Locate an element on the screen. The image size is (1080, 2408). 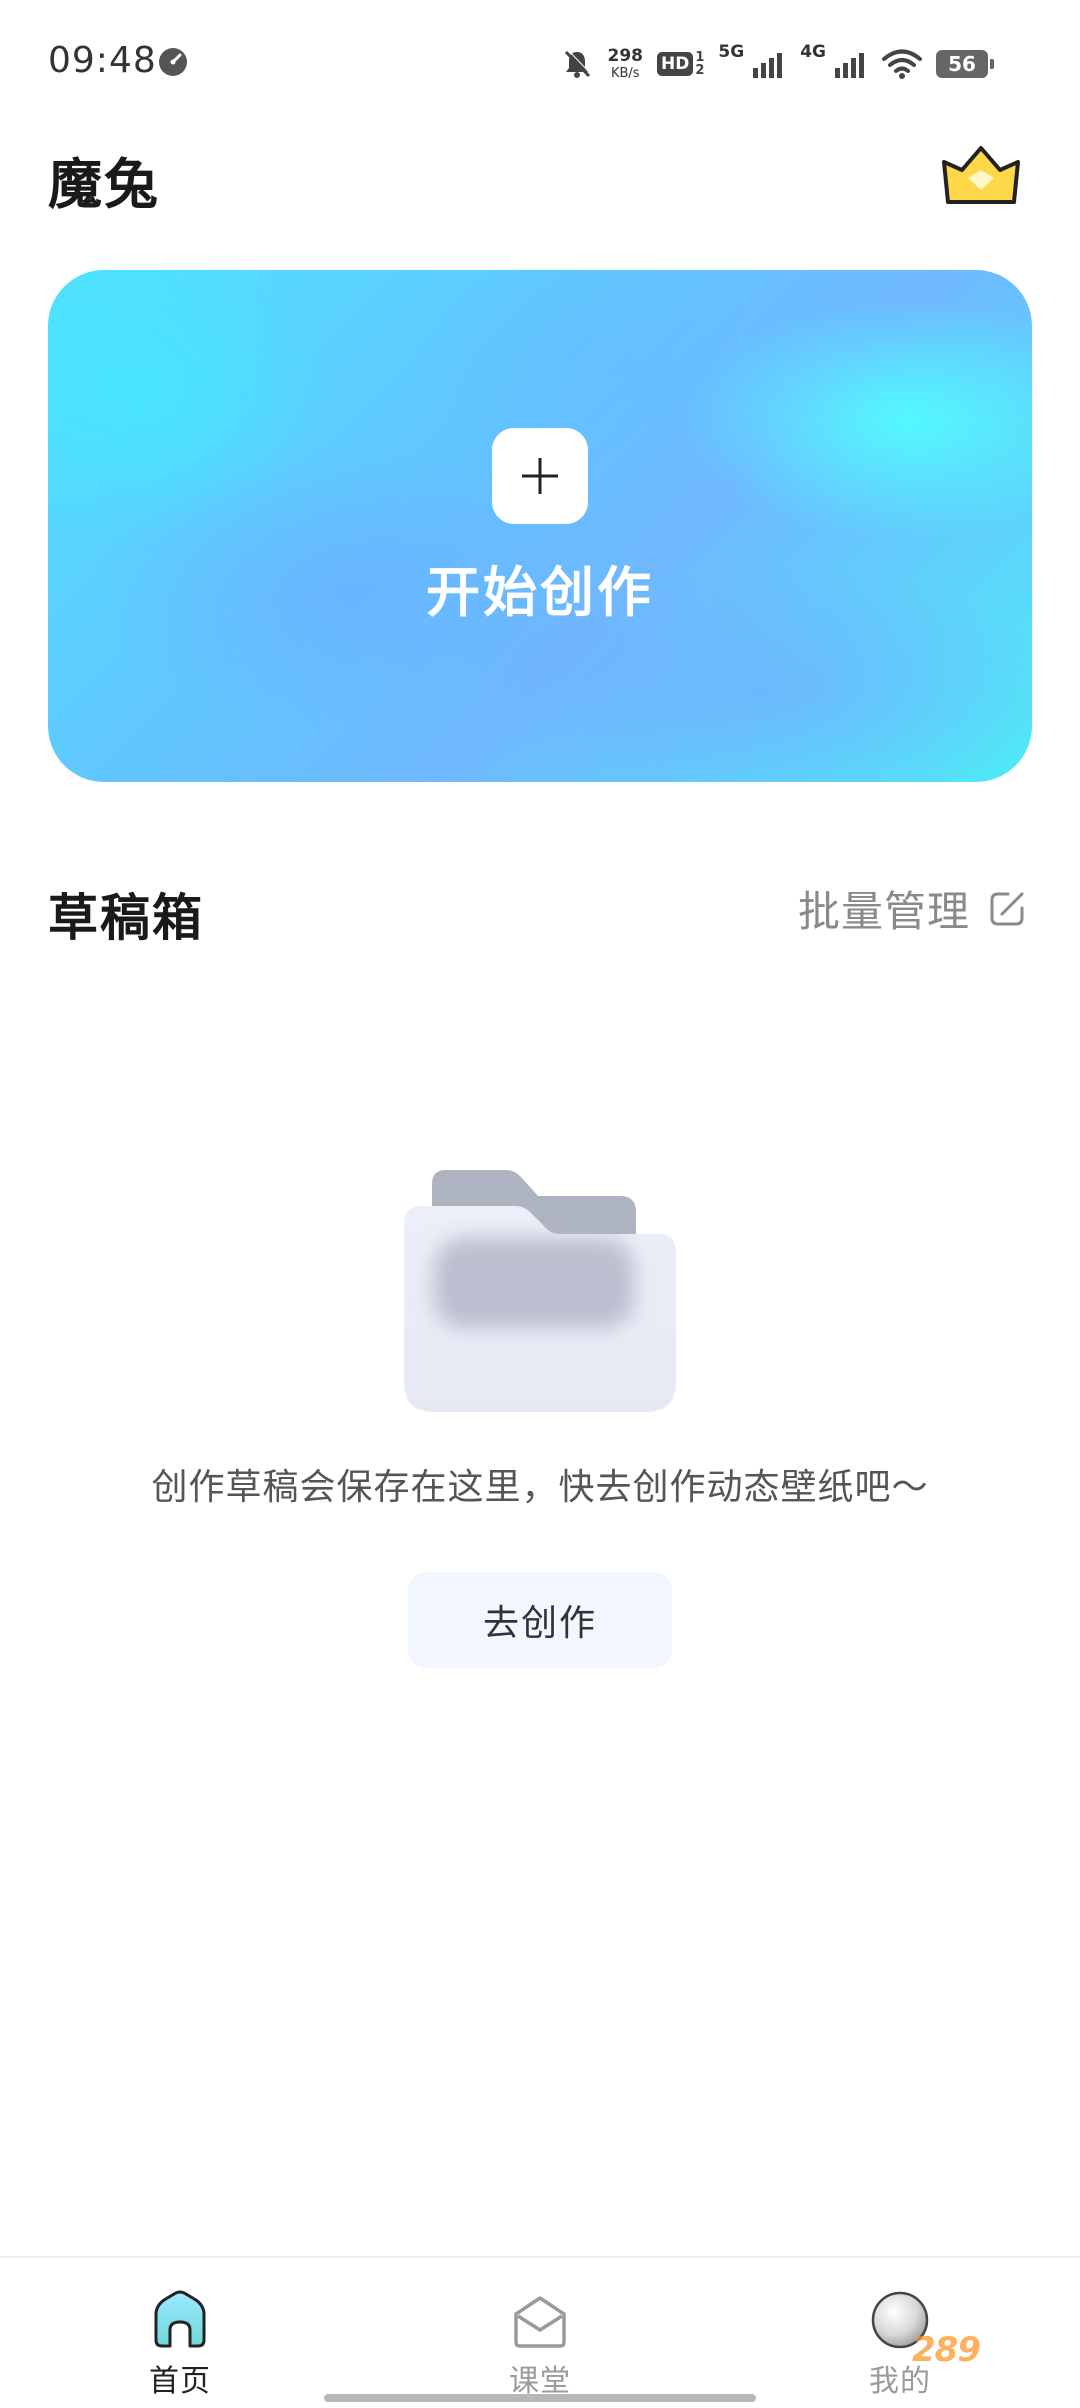
edit-icon is located at coordinates (1007, 909).